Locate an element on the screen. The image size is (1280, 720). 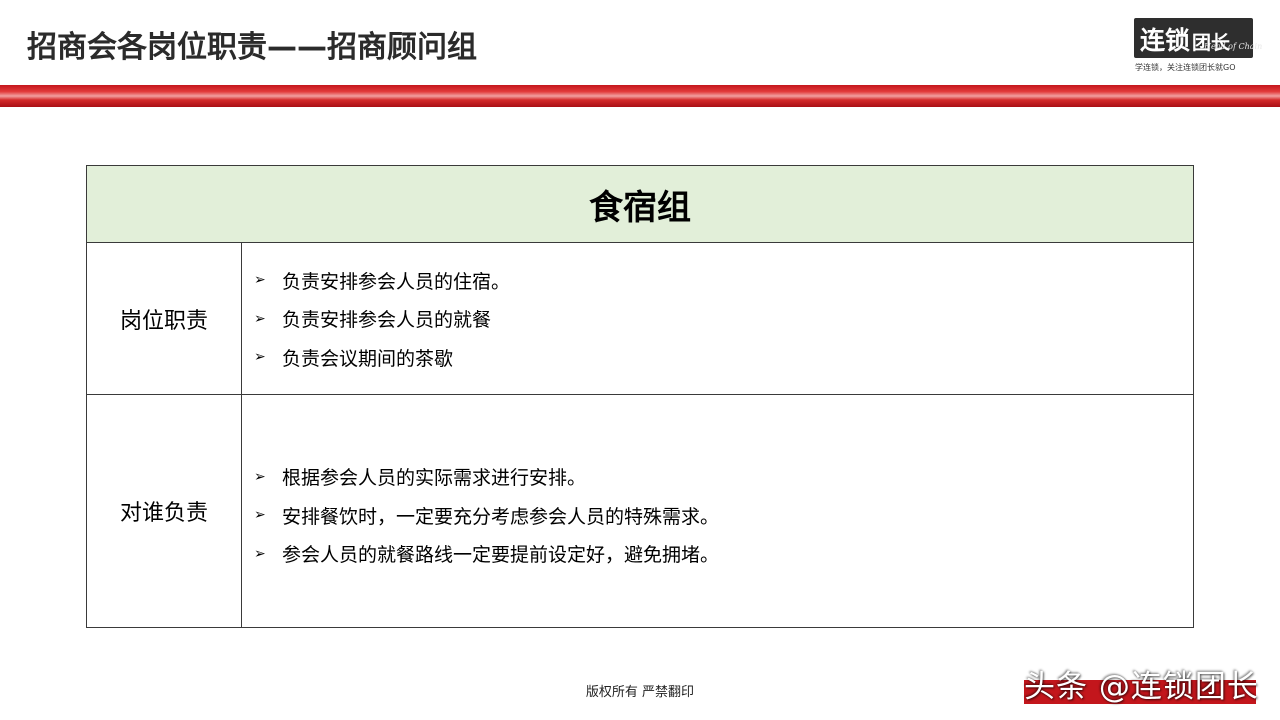
row-label-cell: 对谁负责 is located at coordinates (164, 511).